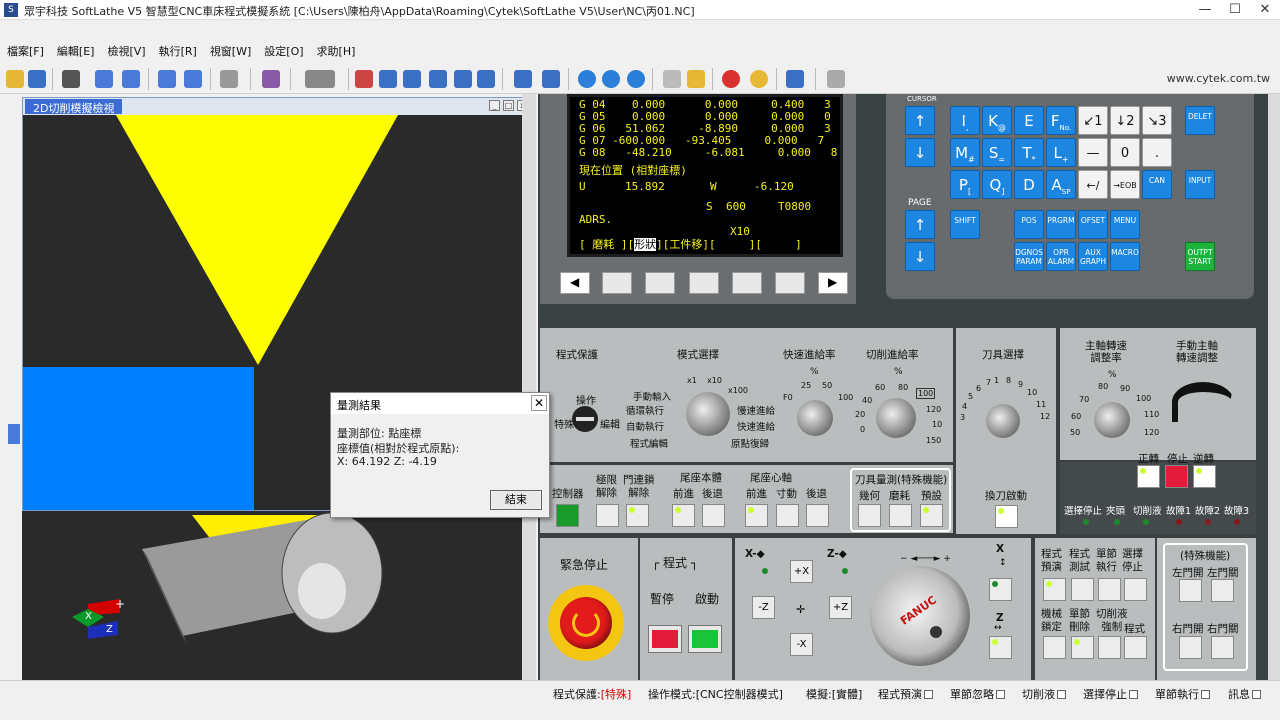 The width and height of the screenshot is (1280, 720). I want to click on page-up-key: ↑, so click(920, 224).